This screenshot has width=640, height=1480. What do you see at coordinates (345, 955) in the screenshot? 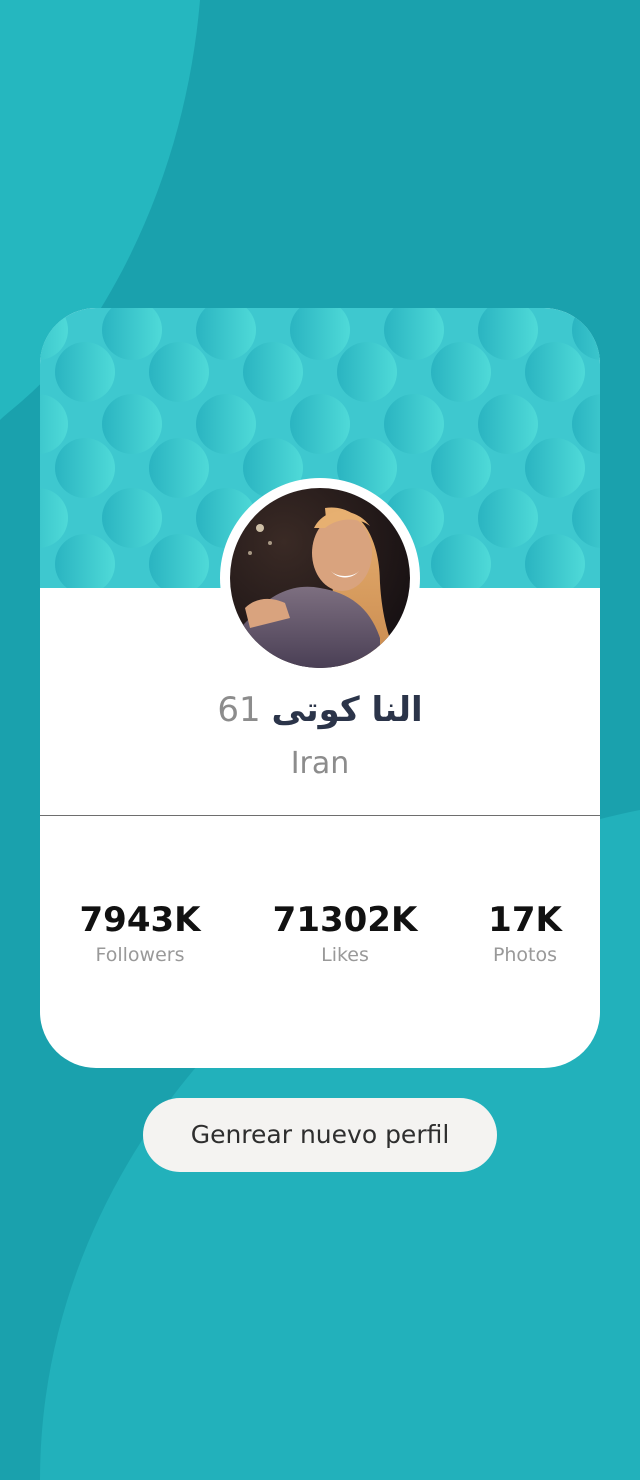
I see `stat-label: Likes` at bounding box center [345, 955].